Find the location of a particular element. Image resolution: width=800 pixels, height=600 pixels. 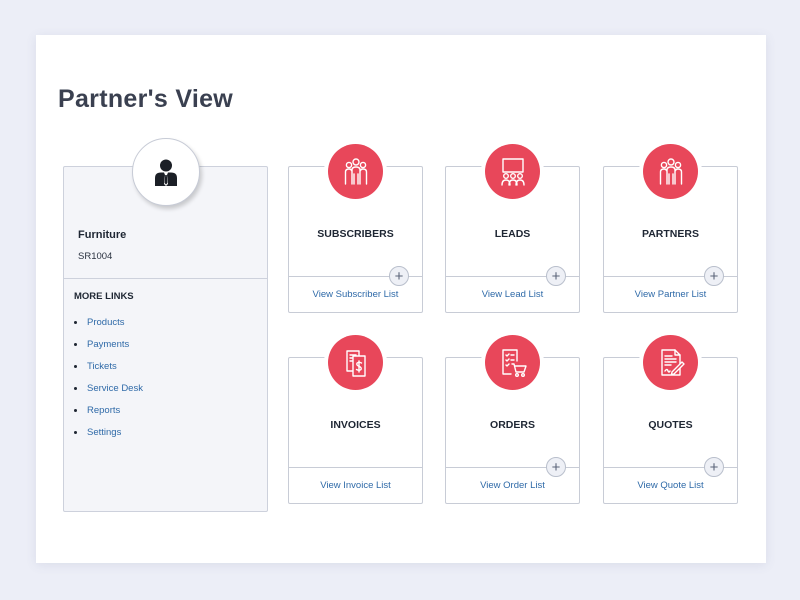

card-subscribers: SUBSCRIBERS + View Subscriber List is located at coordinates (355, 228).